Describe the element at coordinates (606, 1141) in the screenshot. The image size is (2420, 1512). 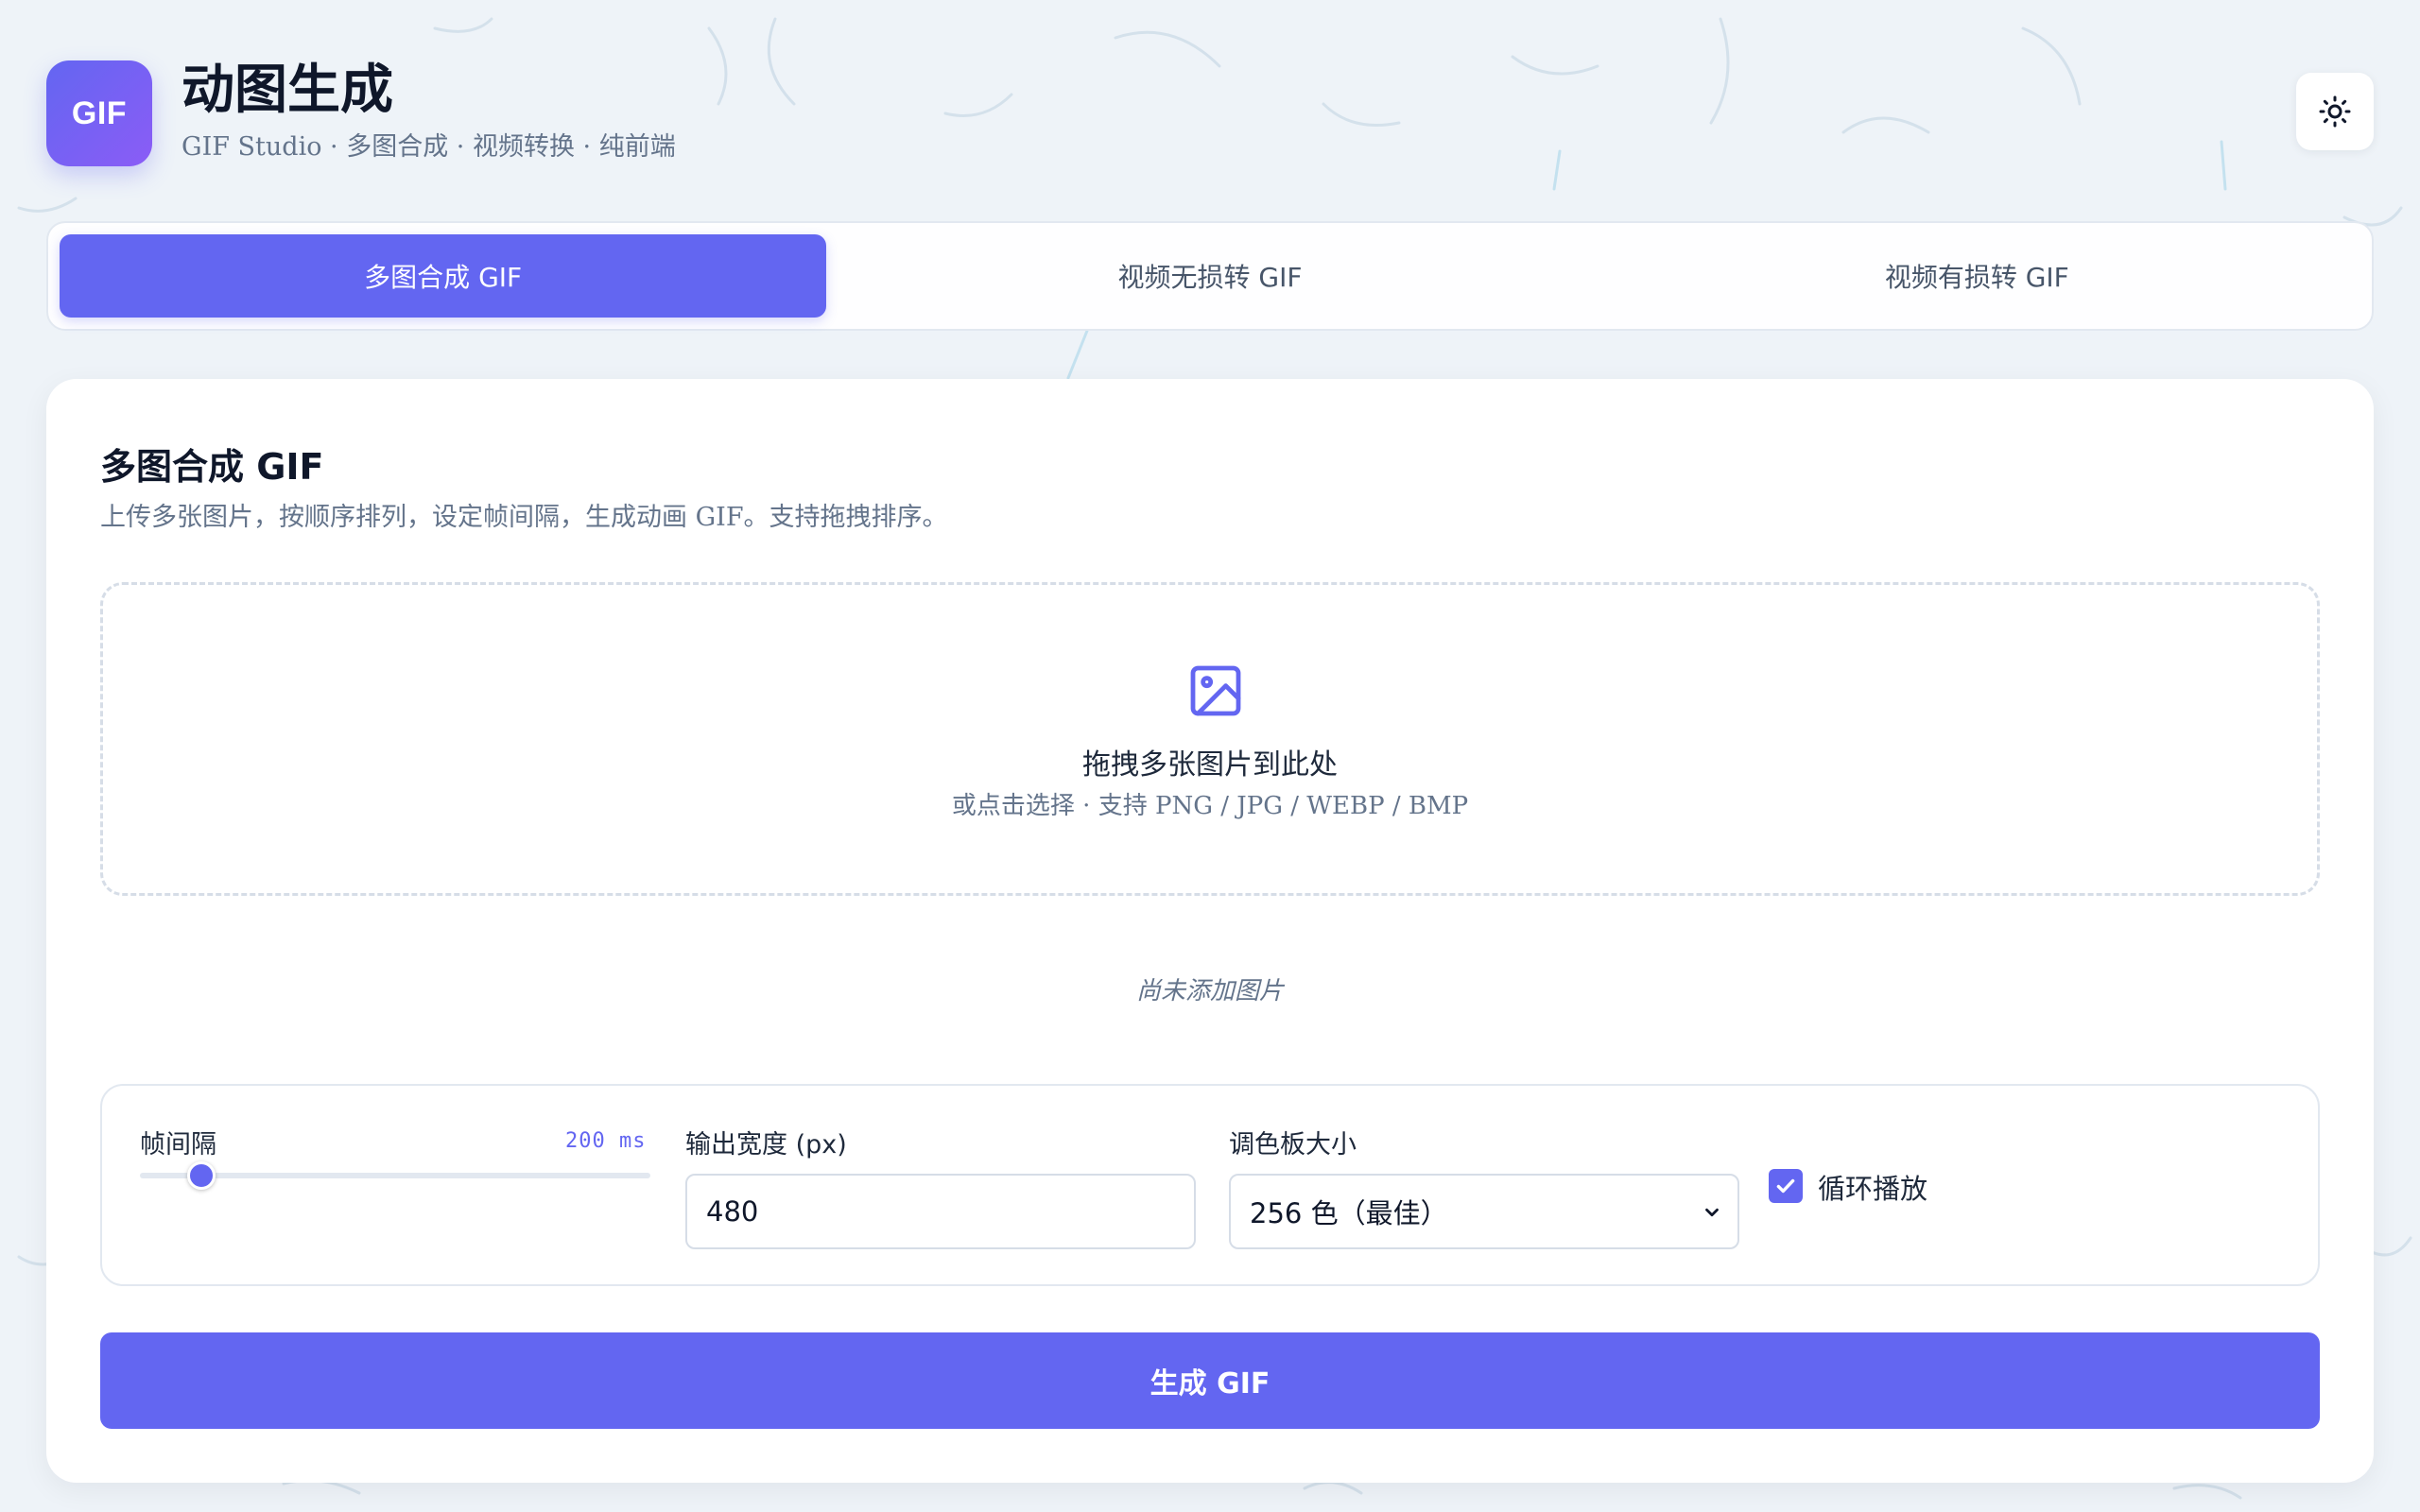
I see `interval-value: 200 ms` at that location.